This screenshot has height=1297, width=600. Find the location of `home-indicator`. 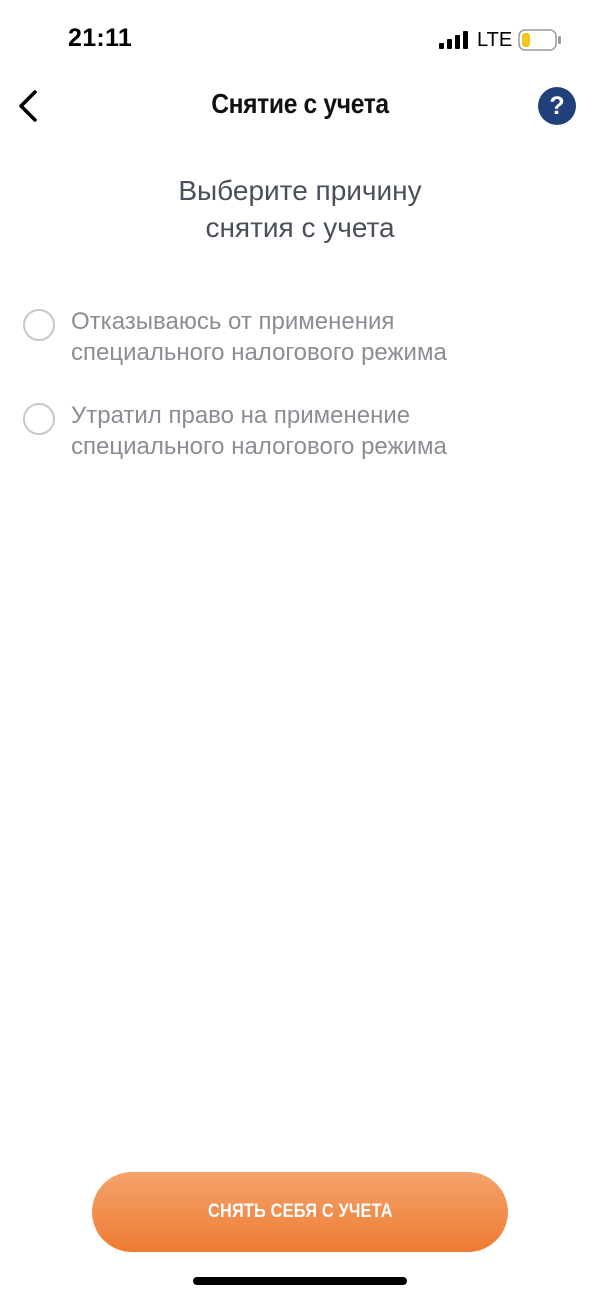

home-indicator is located at coordinates (300, 1281).